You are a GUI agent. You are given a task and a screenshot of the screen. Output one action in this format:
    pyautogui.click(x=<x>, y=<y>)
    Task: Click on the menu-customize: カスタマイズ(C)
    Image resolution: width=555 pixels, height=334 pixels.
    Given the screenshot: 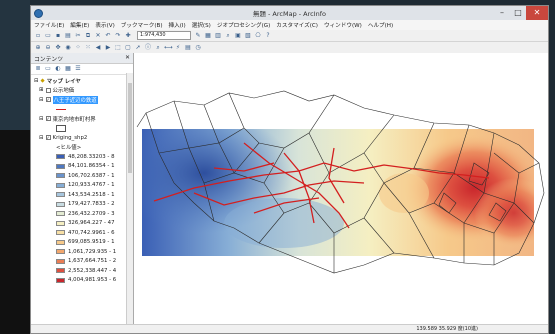 What is the action you would take?
    pyautogui.click(x=297, y=25)
    